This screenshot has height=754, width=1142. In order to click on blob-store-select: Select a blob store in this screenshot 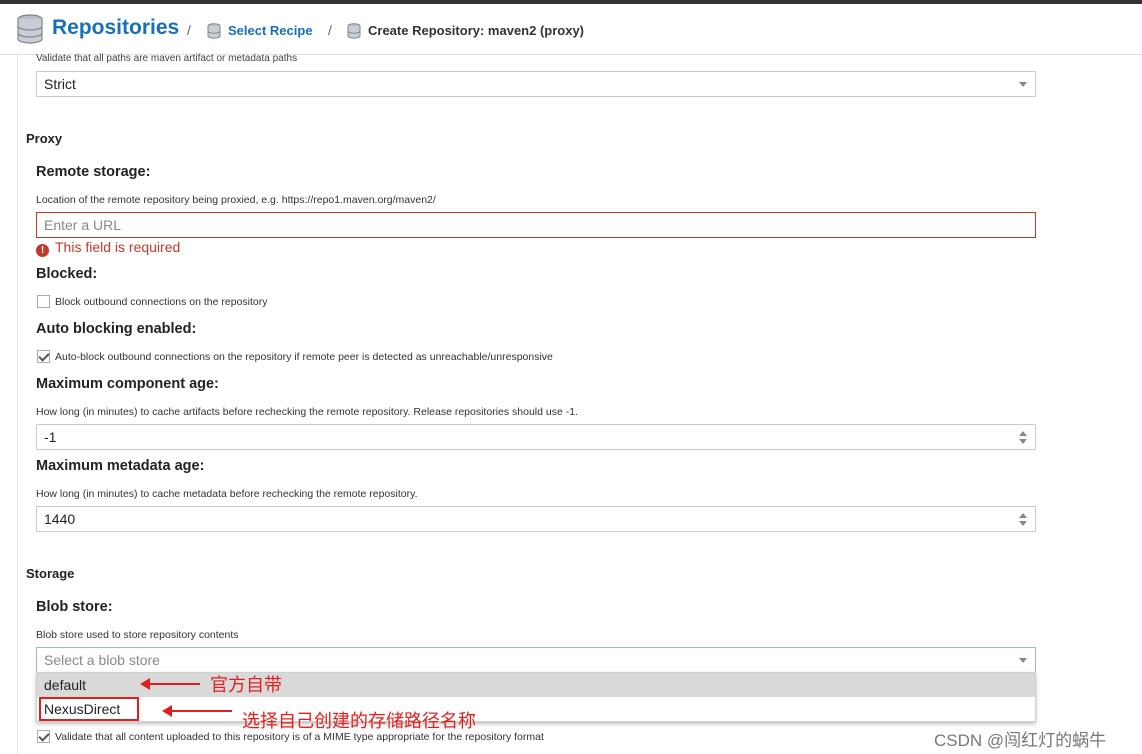, I will do `click(536, 660)`.